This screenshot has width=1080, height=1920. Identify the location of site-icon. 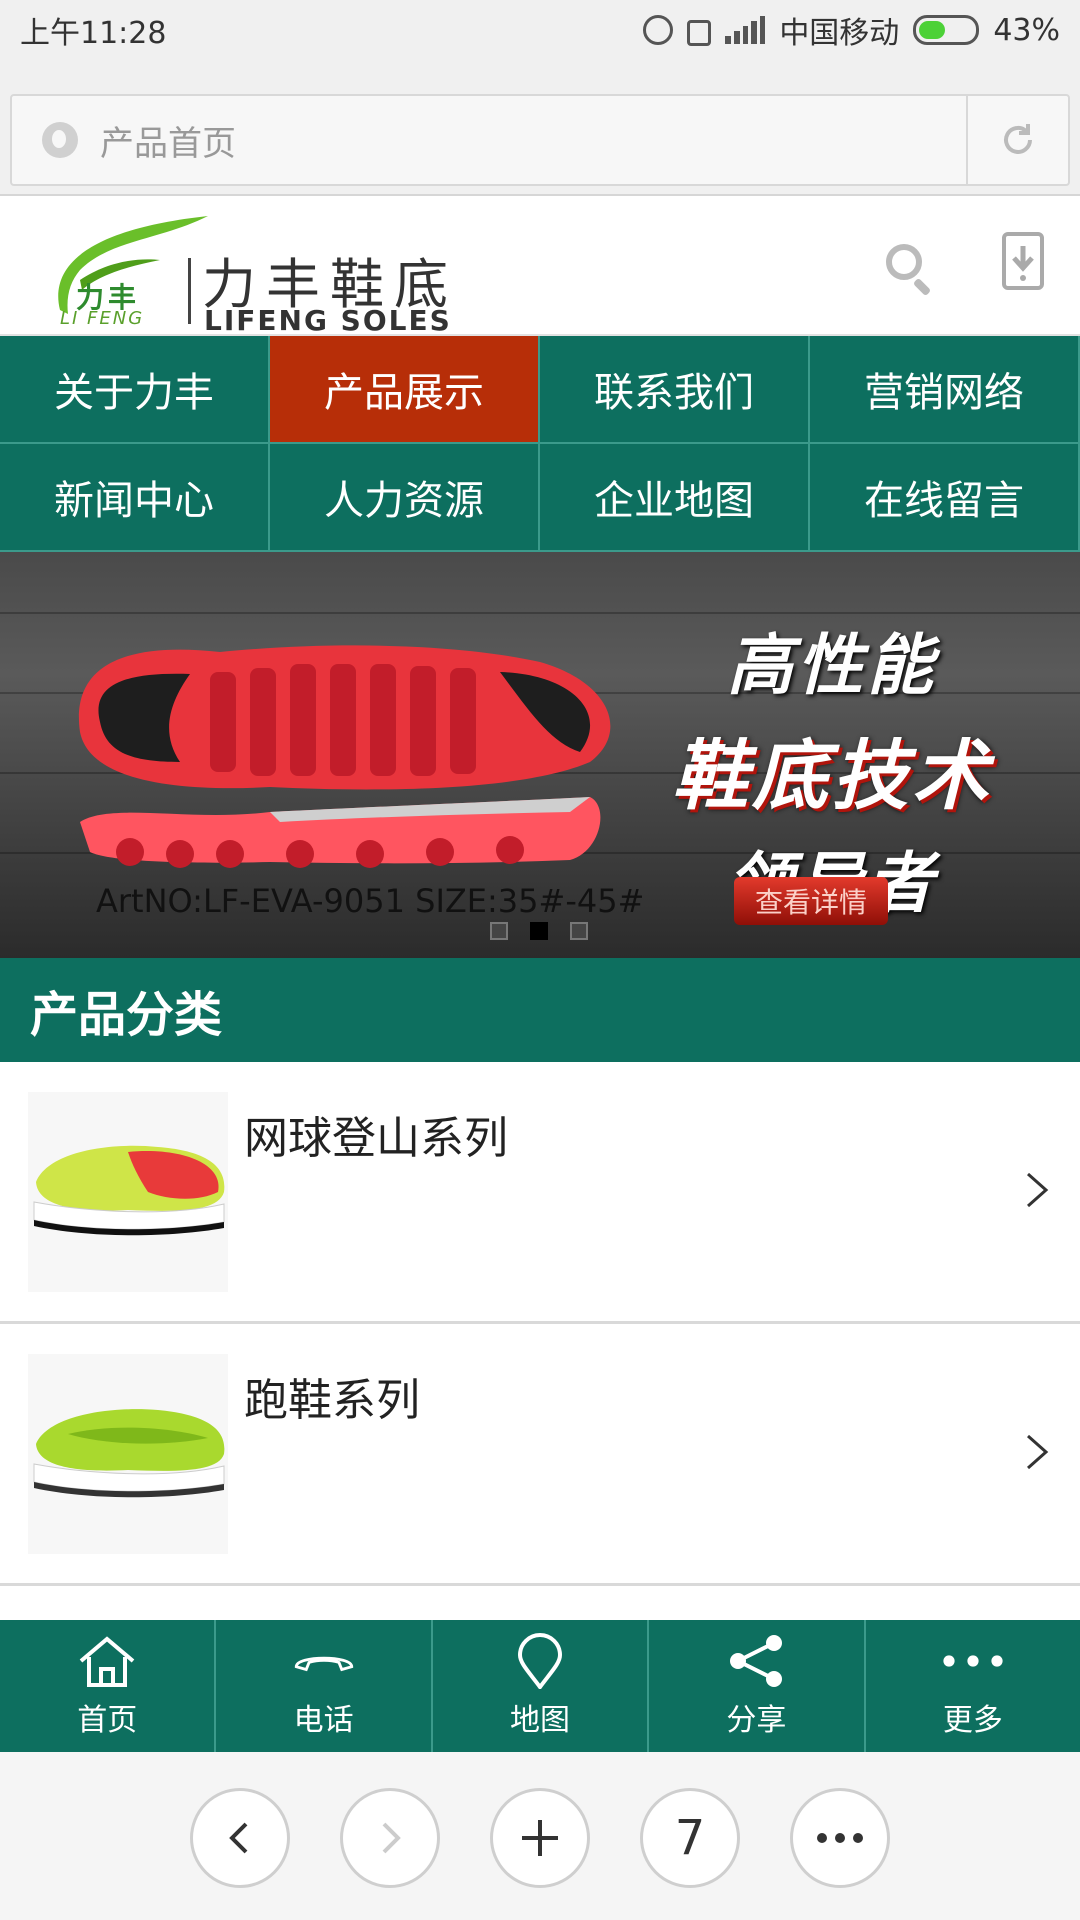
(60, 140).